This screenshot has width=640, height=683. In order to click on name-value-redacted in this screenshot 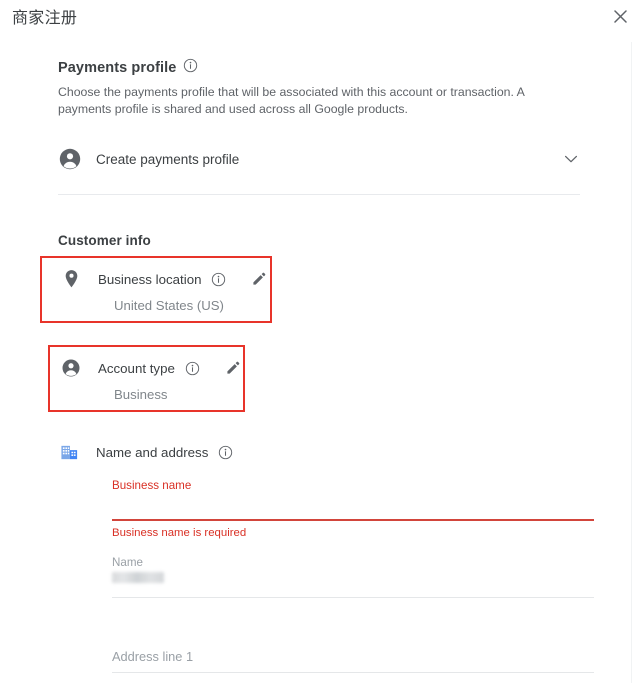, I will do `click(138, 577)`.